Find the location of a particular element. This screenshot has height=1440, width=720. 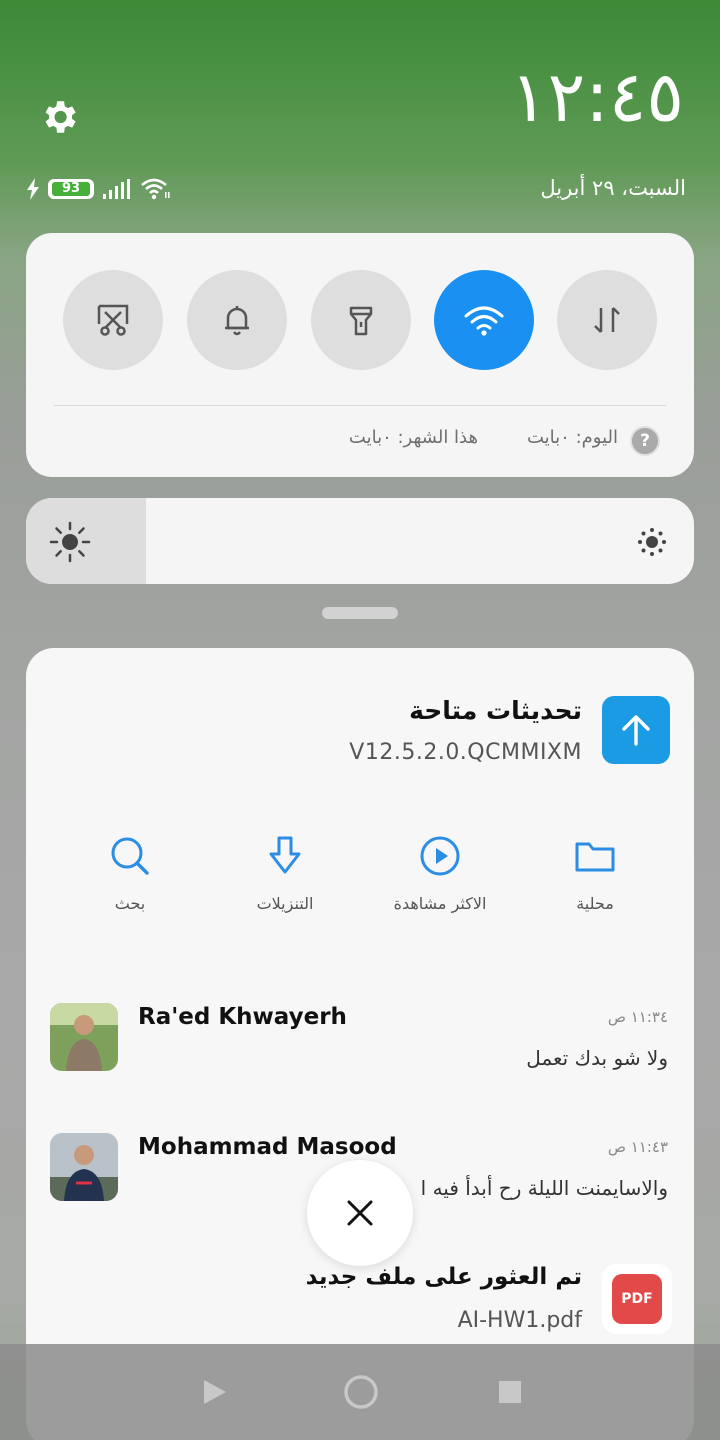

pdf-badge: PDF is located at coordinates (637, 1299).